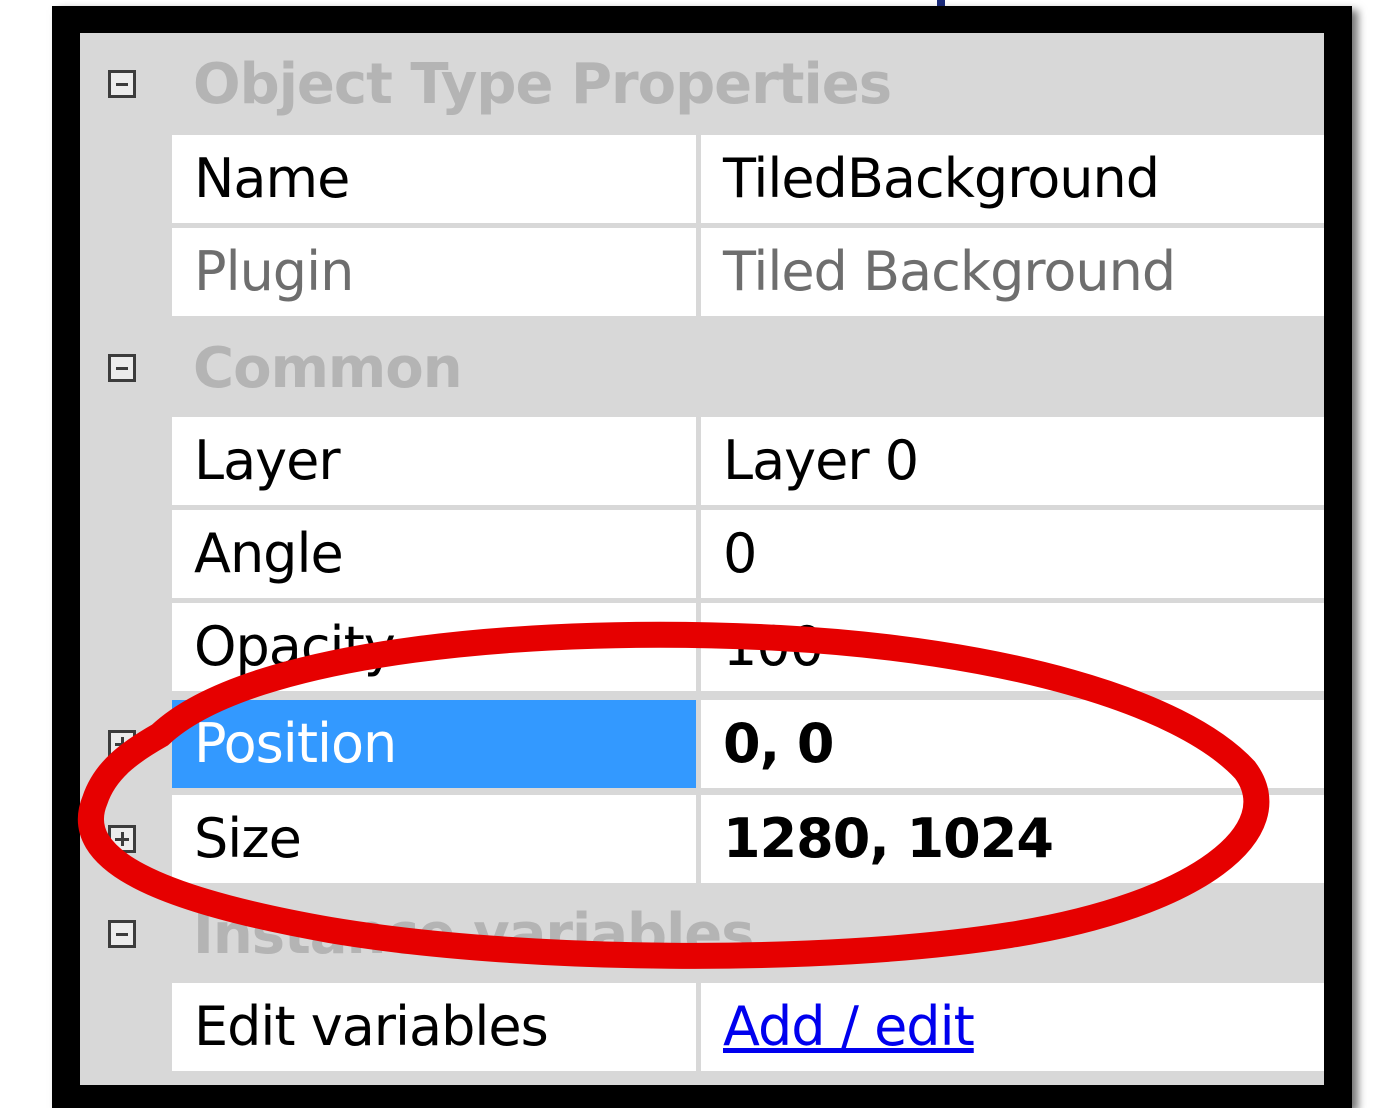 This screenshot has height=1108, width=1373. What do you see at coordinates (1012, 179) in the screenshot?
I see `property-value: TiledBackground` at bounding box center [1012, 179].